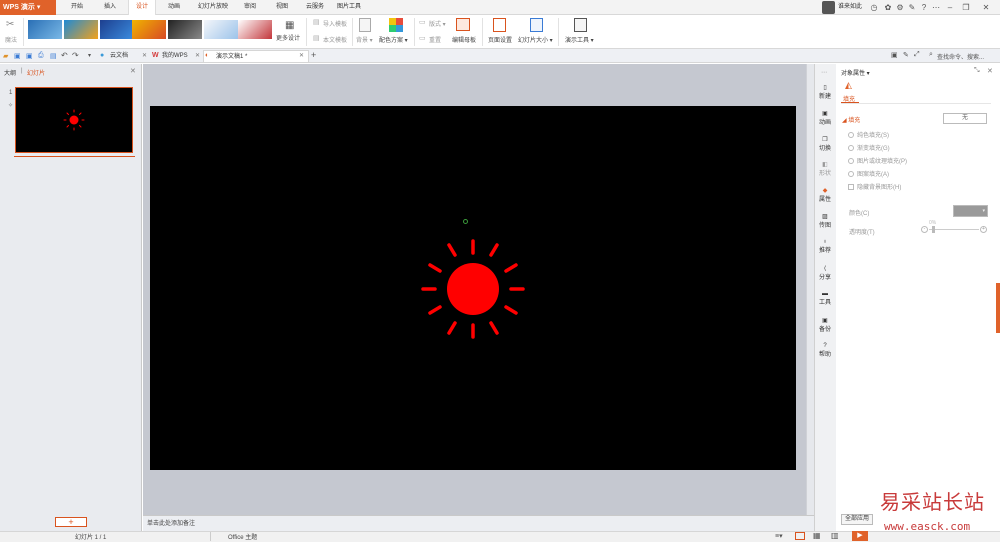  What do you see at coordinates (888, 7) in the screenshot?
I see `skin-icon: ✿` at bounding box center [888, 7].